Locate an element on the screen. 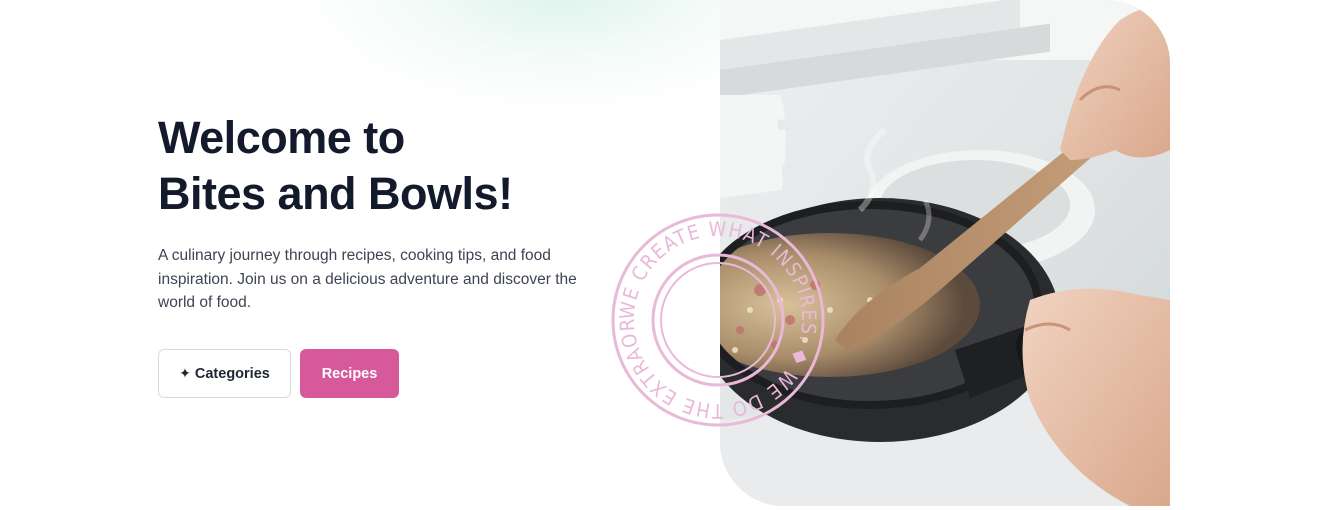 The height and width of the screenshot is (510, 1328). recipes-button: Recipes is located at coordinates (349, 373).